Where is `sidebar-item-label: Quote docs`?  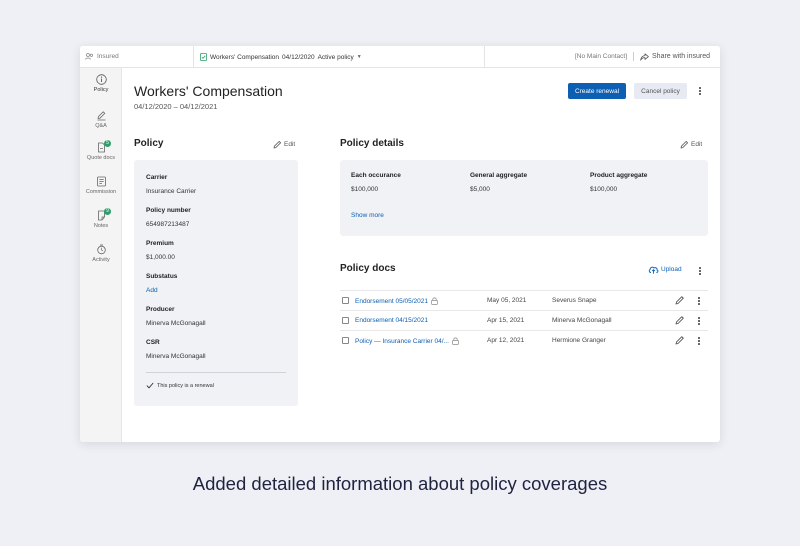 sidebar-item-label: Quote docs is located at coordinates (101, 158).